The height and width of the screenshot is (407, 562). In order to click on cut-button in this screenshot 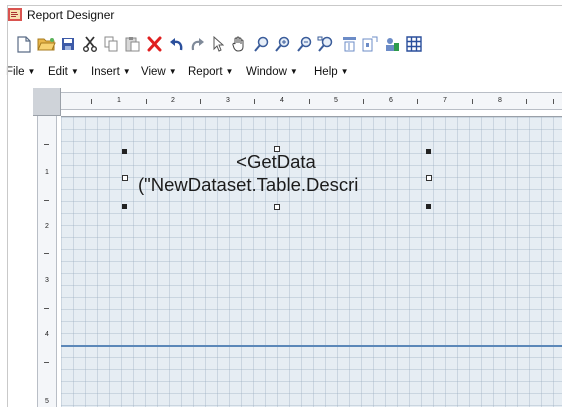, I will do `click(90, 44)`.